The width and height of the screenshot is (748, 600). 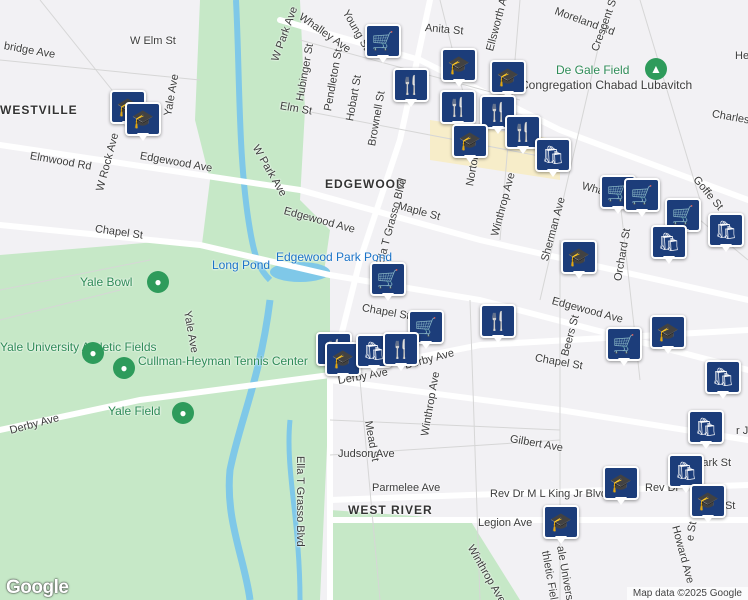 I want to click on place-label: Yale Field, so click(x=134, y=411).